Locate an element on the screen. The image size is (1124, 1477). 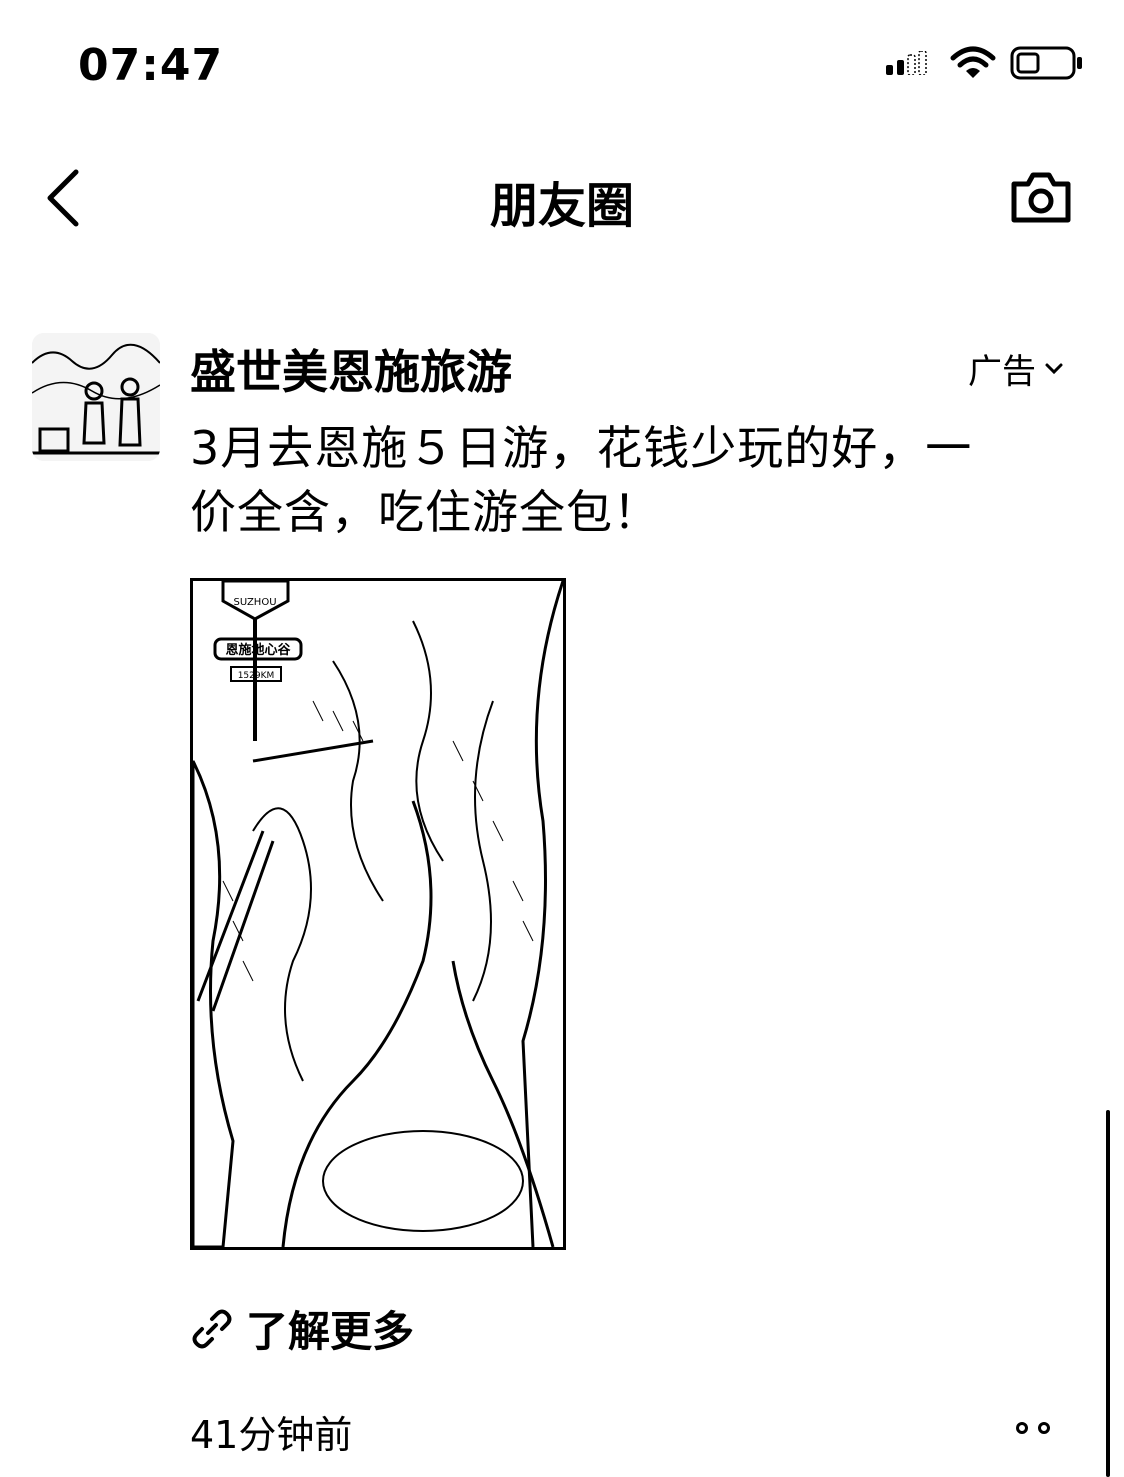
page-title: 朋友圈 is located at coordinates (561, 206).